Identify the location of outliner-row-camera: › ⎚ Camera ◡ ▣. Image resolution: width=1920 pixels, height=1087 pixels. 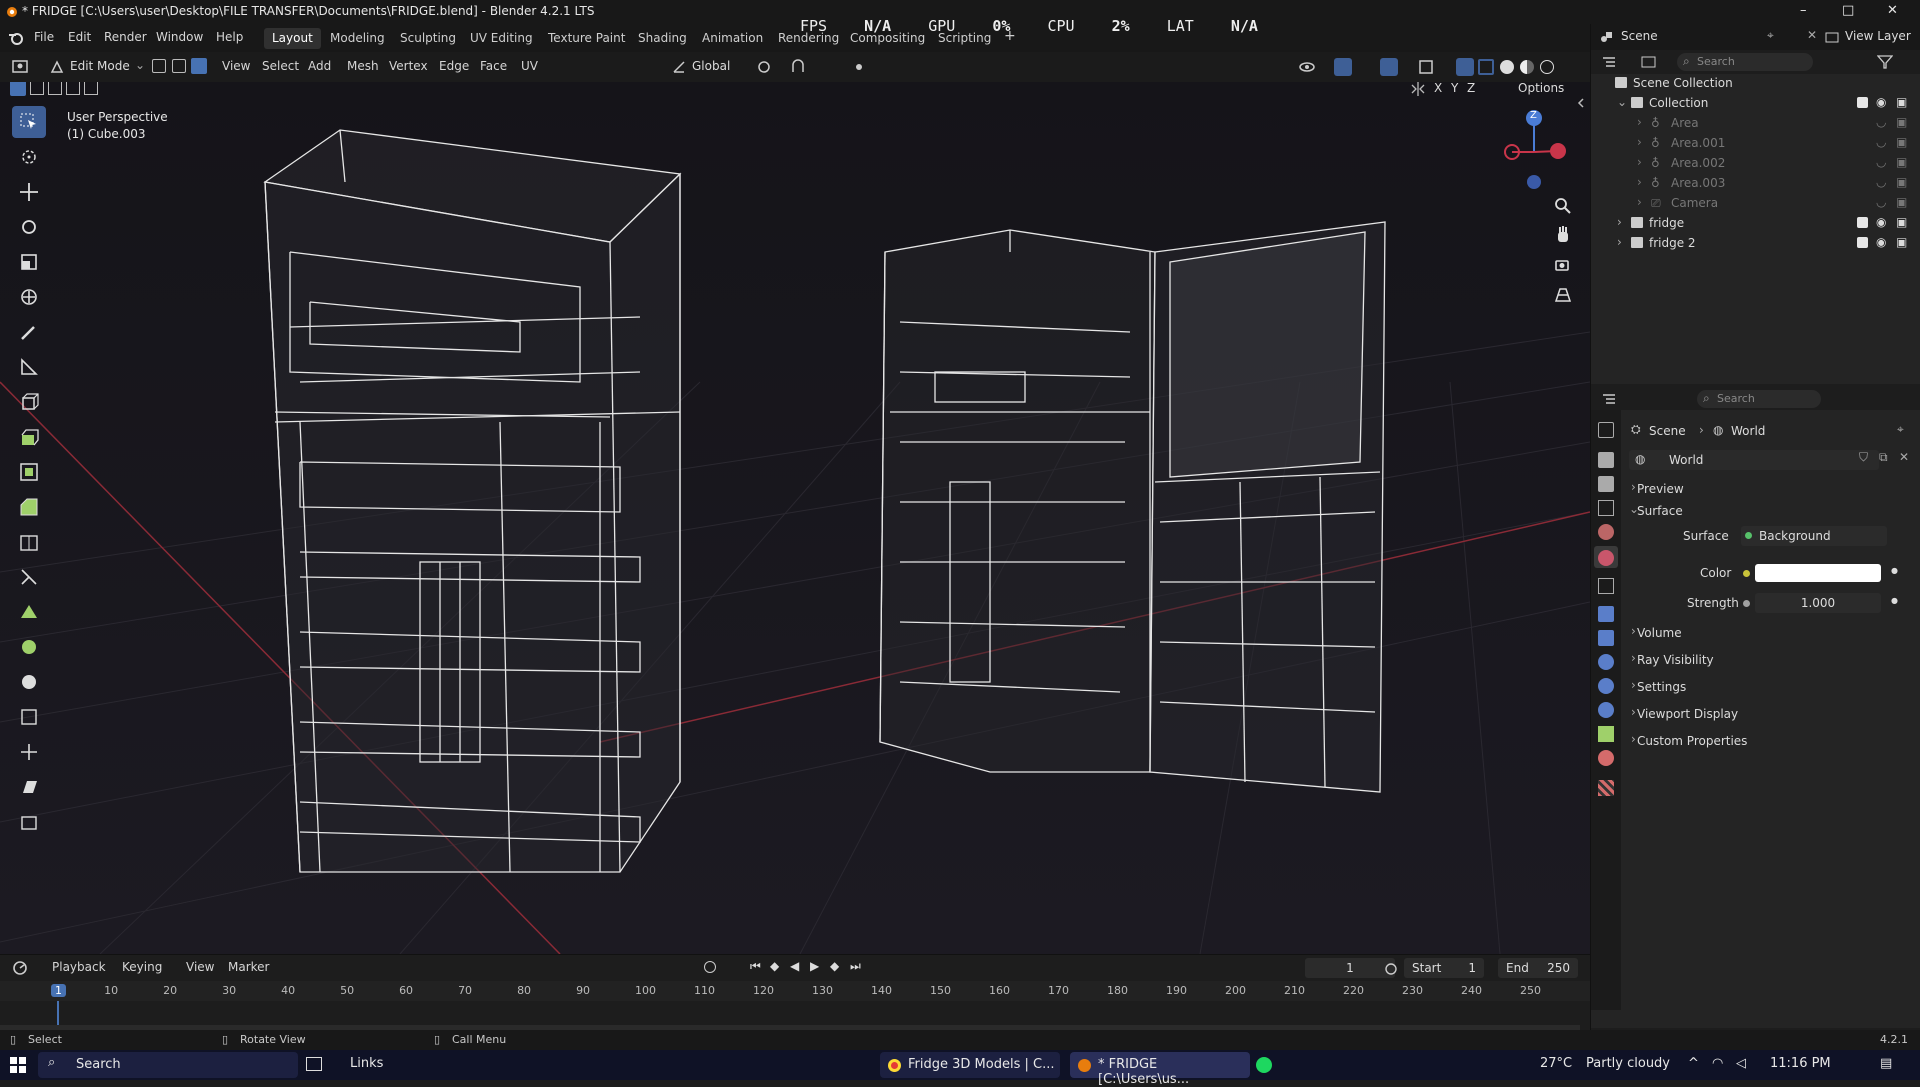
(1755, 204).